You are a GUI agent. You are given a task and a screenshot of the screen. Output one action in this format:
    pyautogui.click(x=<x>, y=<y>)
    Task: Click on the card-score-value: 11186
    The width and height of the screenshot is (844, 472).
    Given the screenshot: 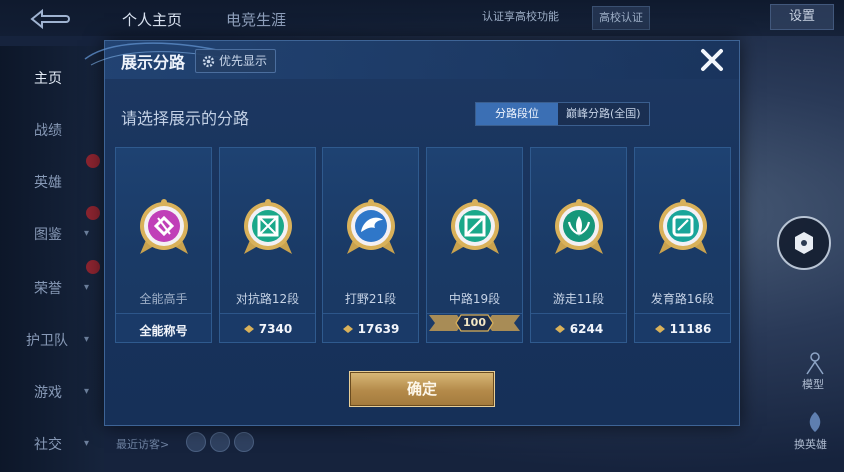 What is the action you would take?
    pyautogui.click(x=690, y=329)
    